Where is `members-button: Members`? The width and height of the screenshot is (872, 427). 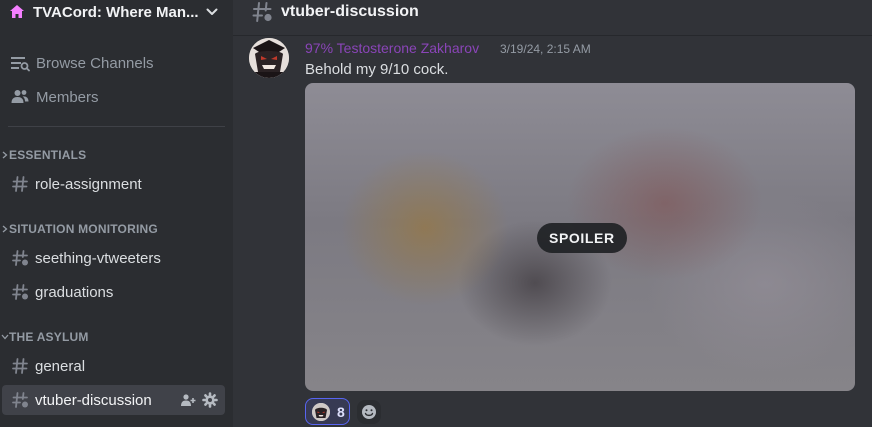
members-button: Members is located at coordinates (116, 97).